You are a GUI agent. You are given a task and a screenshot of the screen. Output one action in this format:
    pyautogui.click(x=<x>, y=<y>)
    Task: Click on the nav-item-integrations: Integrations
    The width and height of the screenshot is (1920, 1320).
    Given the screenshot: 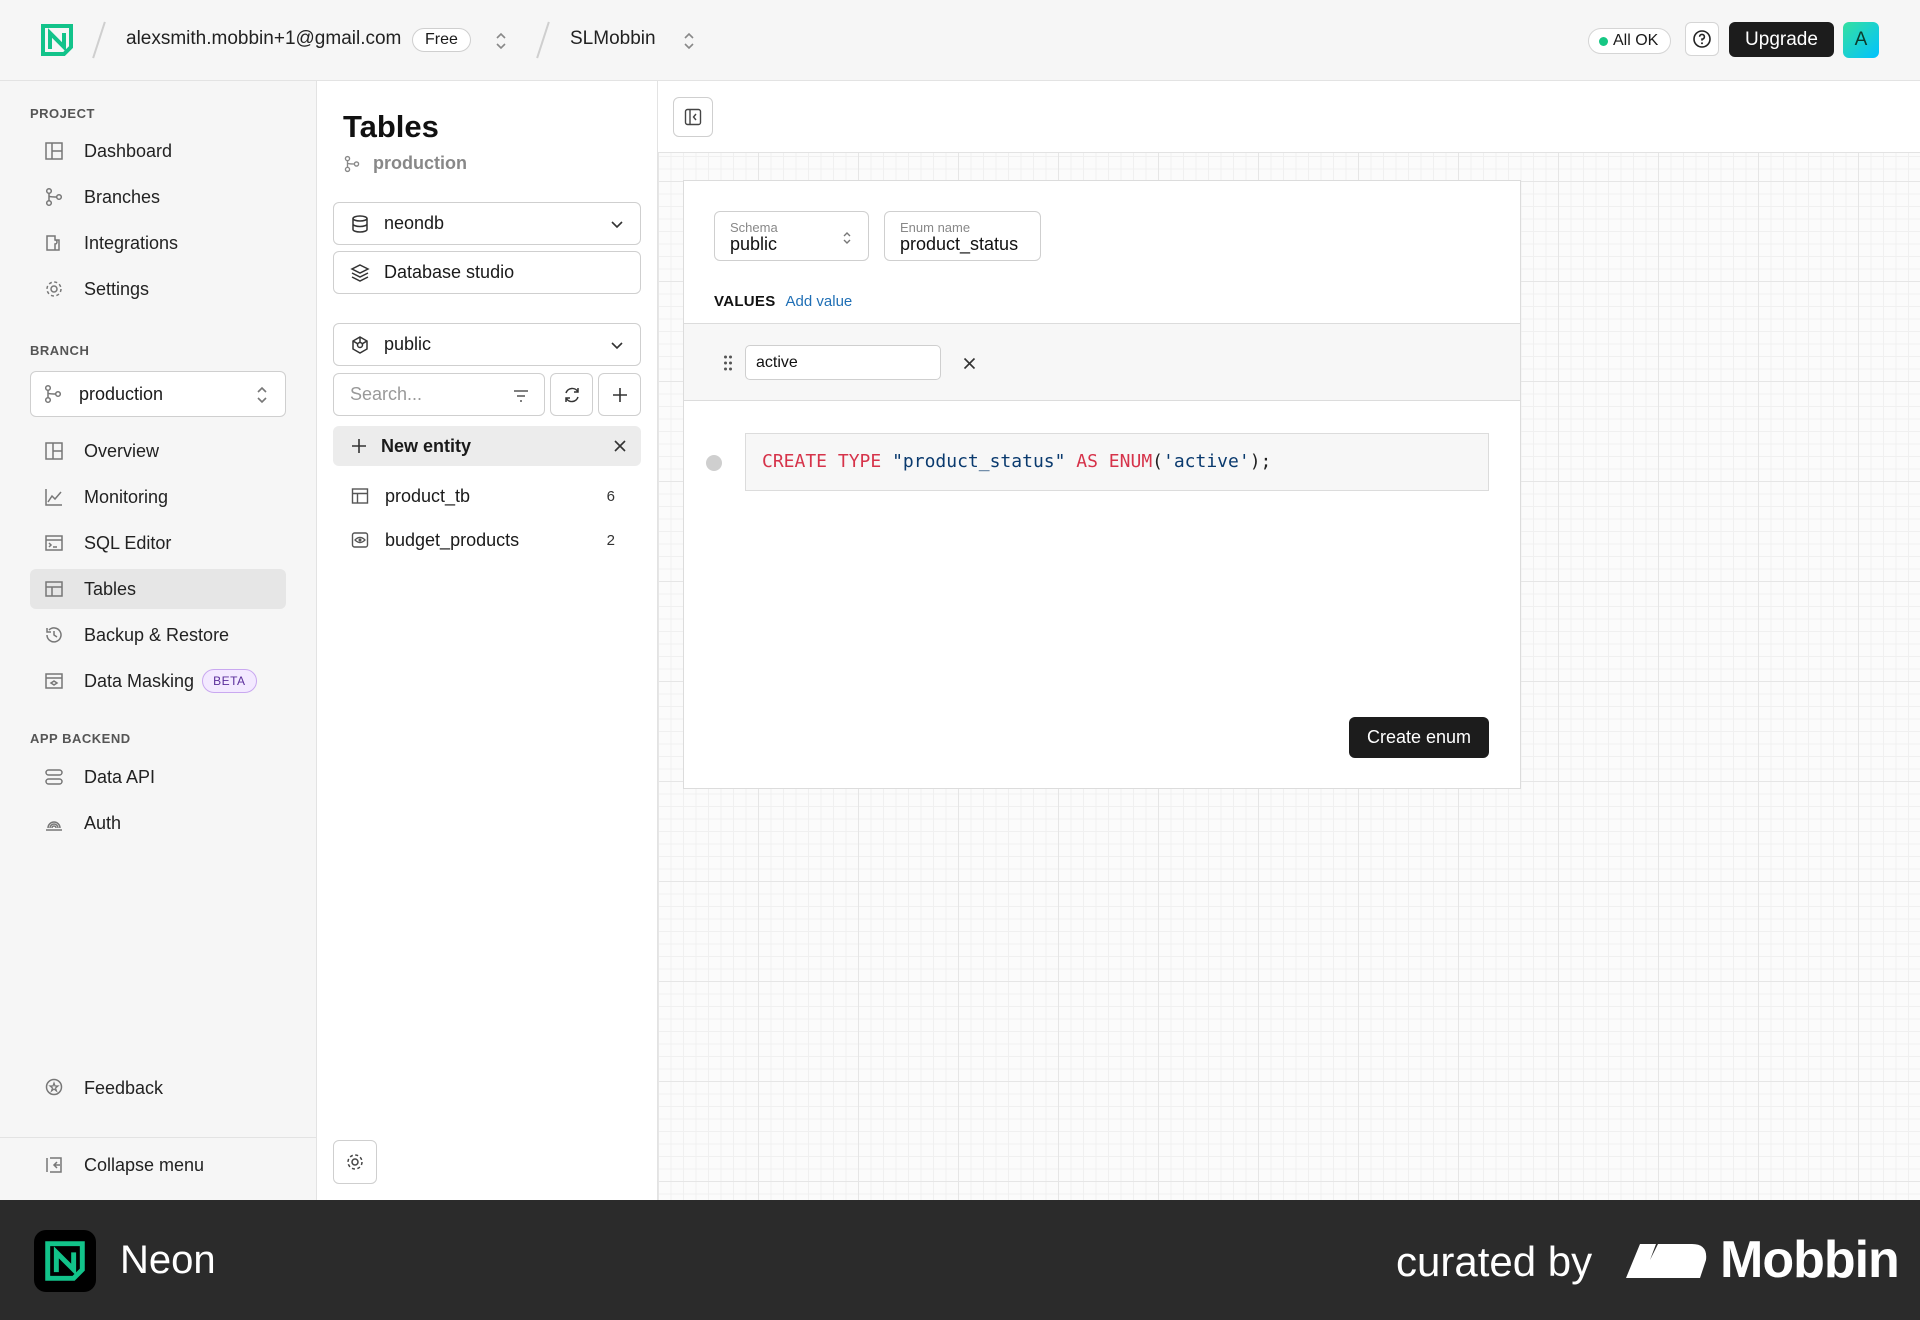 What is the action you would take?
    pyautogui.click(x=158, y=243)
    